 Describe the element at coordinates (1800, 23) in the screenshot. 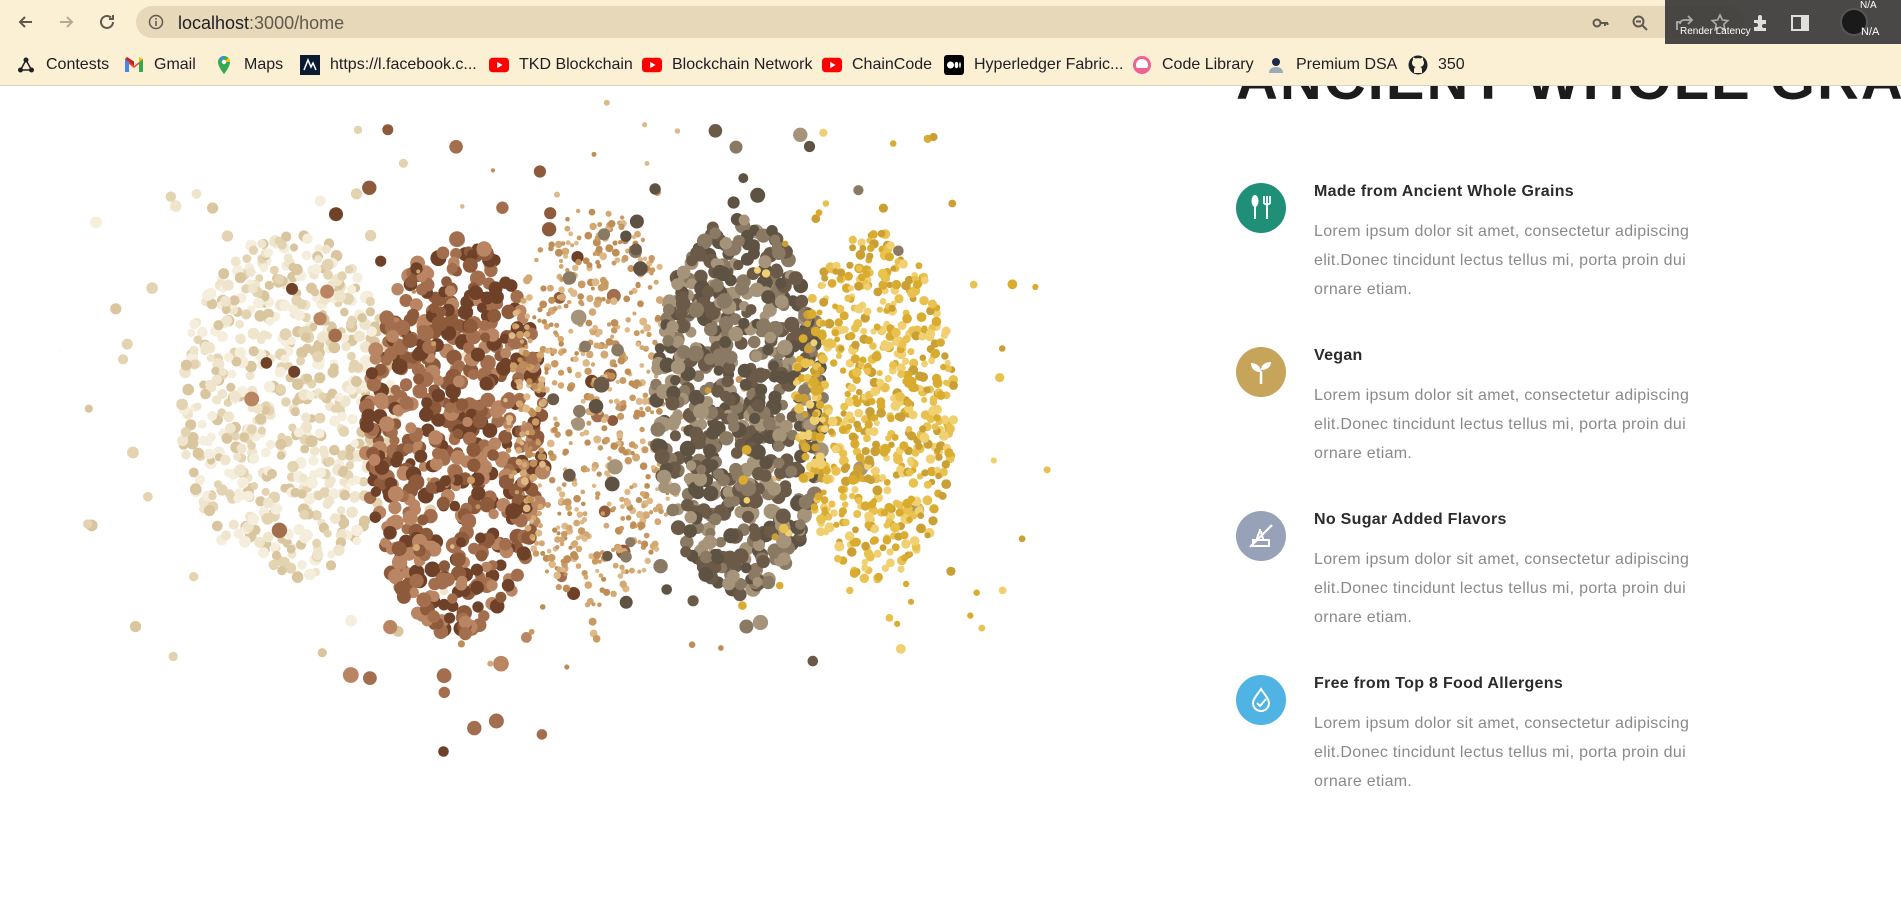

I see `side-panel-icon` at that location.